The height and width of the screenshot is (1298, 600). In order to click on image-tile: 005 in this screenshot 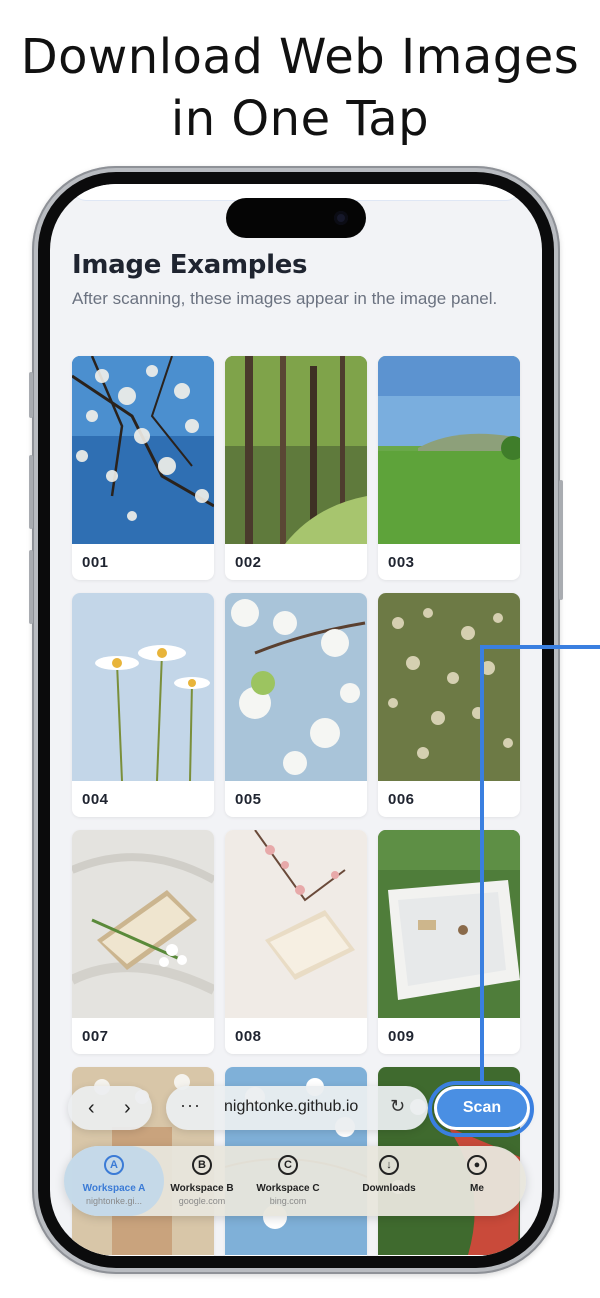, I will do `click(296, 705)`.